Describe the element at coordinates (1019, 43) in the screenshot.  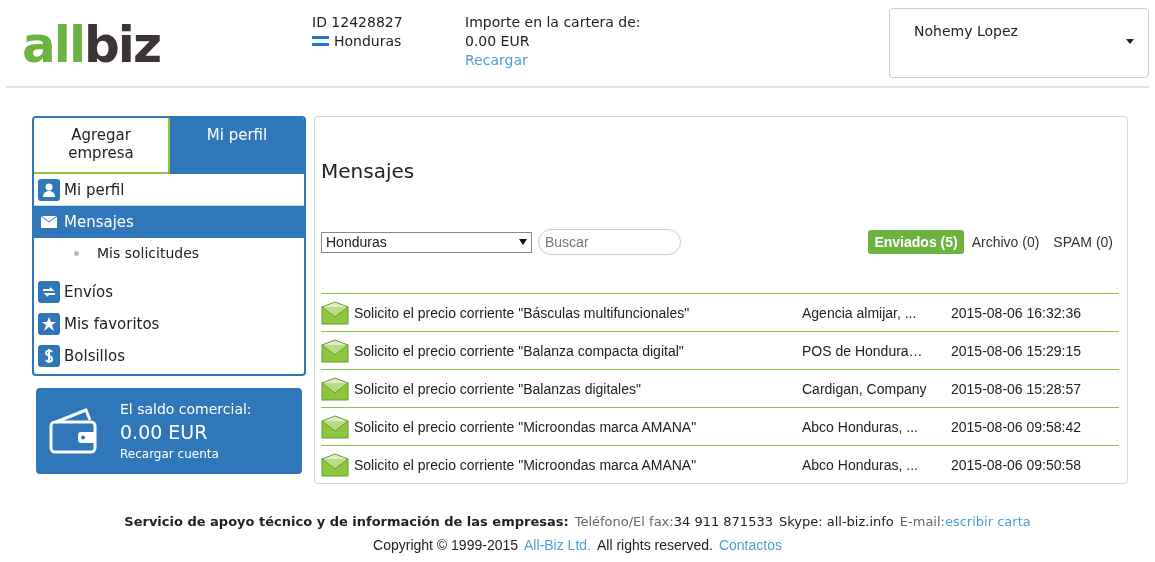
I see `user-dropdown: Nohemy Lopez` at that location.